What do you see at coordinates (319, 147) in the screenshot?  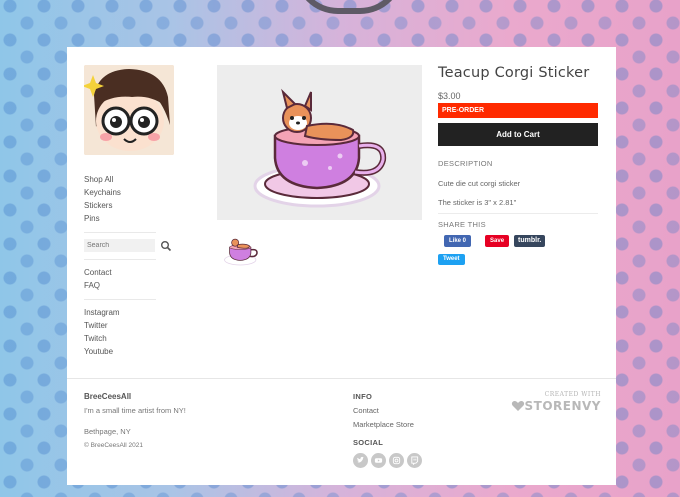 I see `teacup-corgi-illustration` at bounding box center [319, 147].